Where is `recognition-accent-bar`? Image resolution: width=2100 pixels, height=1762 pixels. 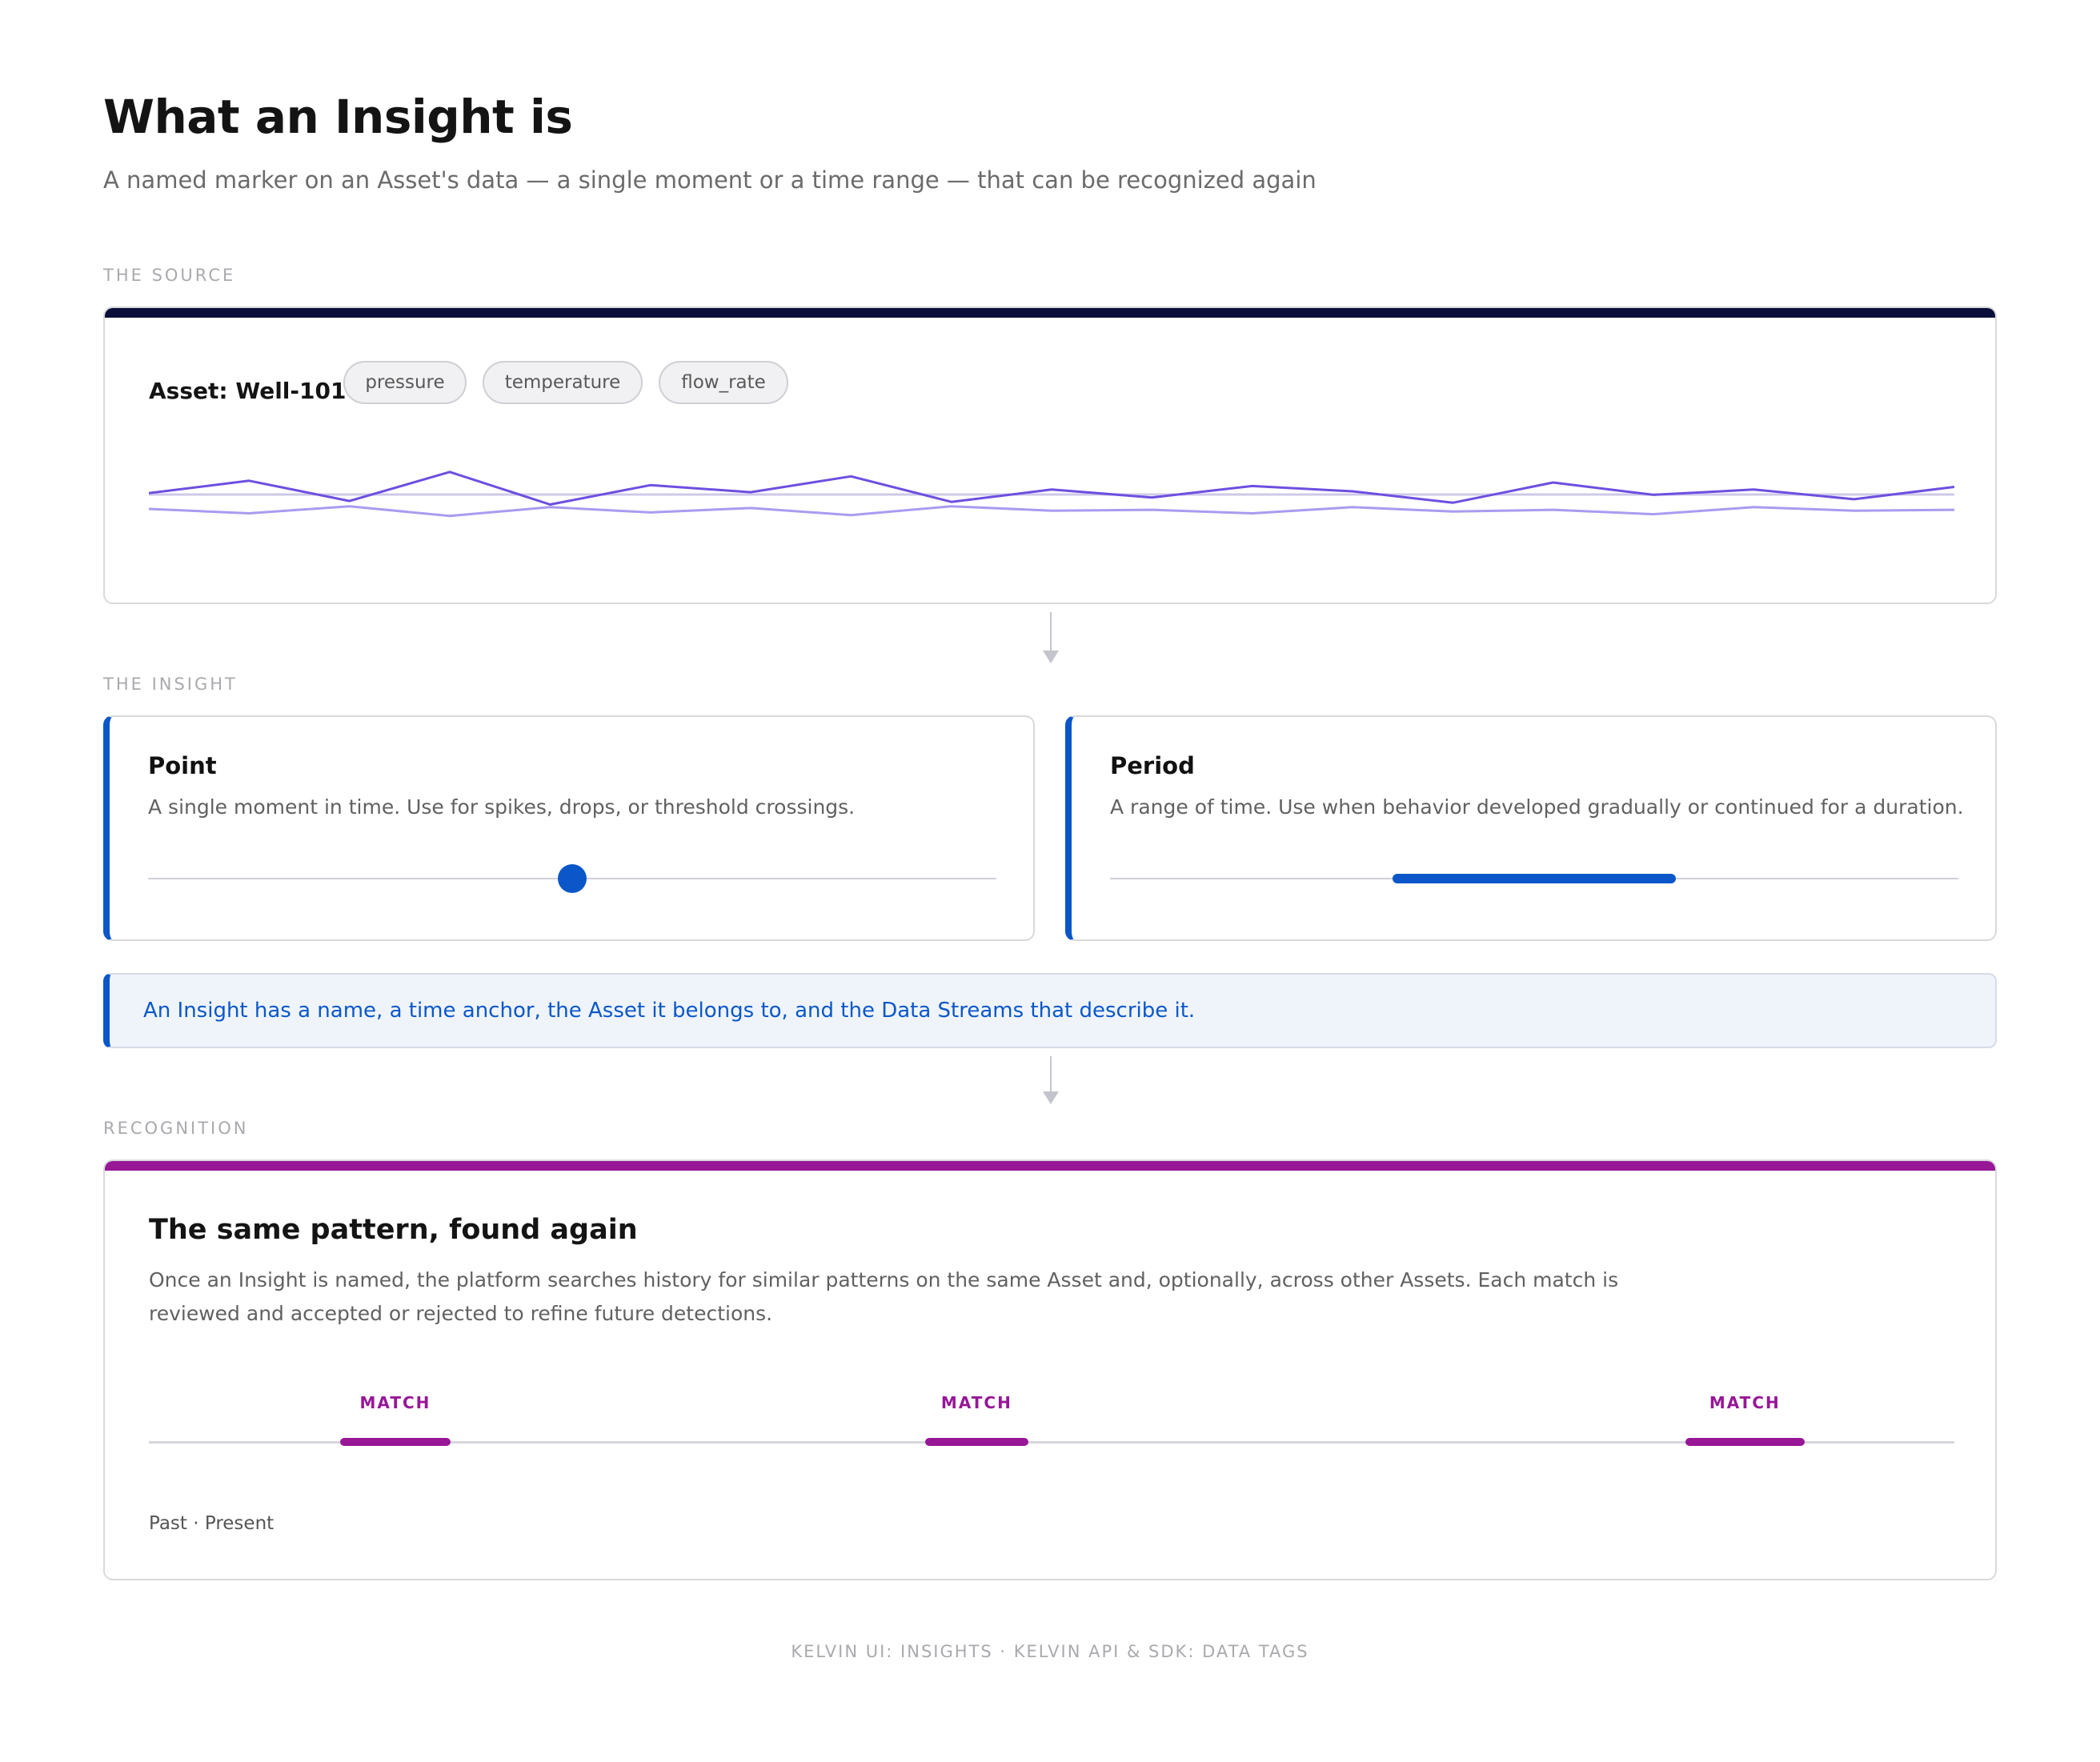
recognition-accent-bar is located at coordinates (1050, 1166).